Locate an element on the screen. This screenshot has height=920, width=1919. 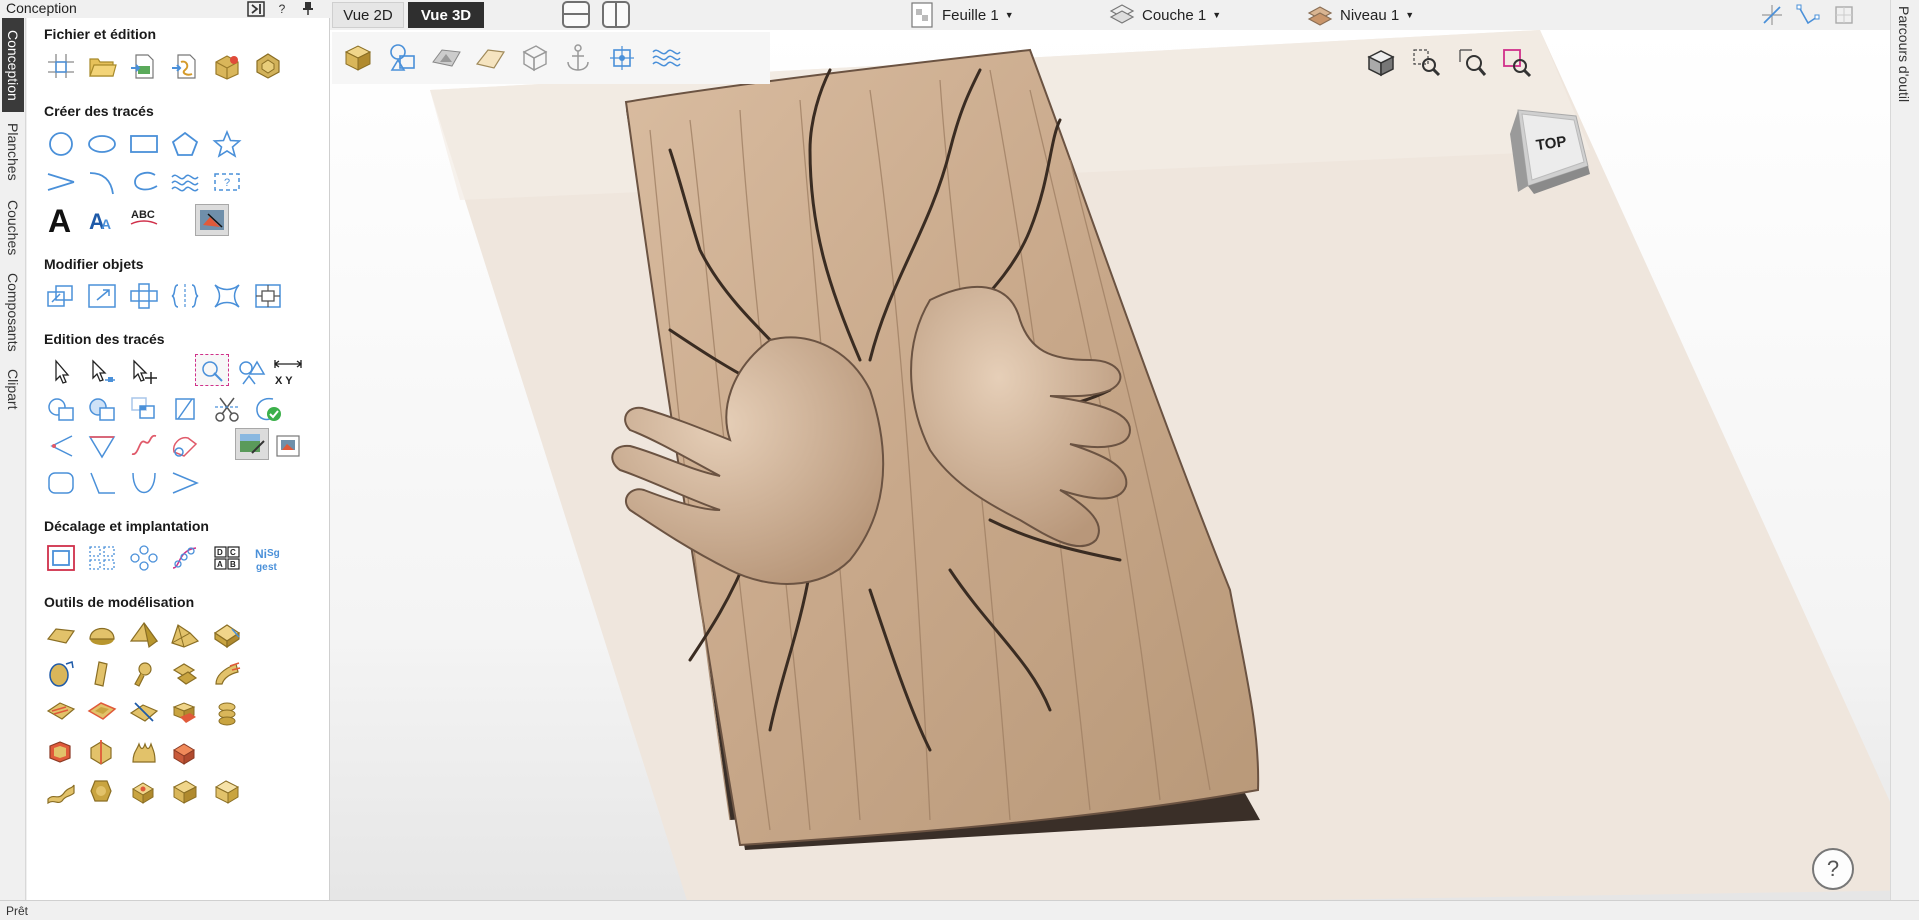
scissors-icon is located at coordinates (227, 409).